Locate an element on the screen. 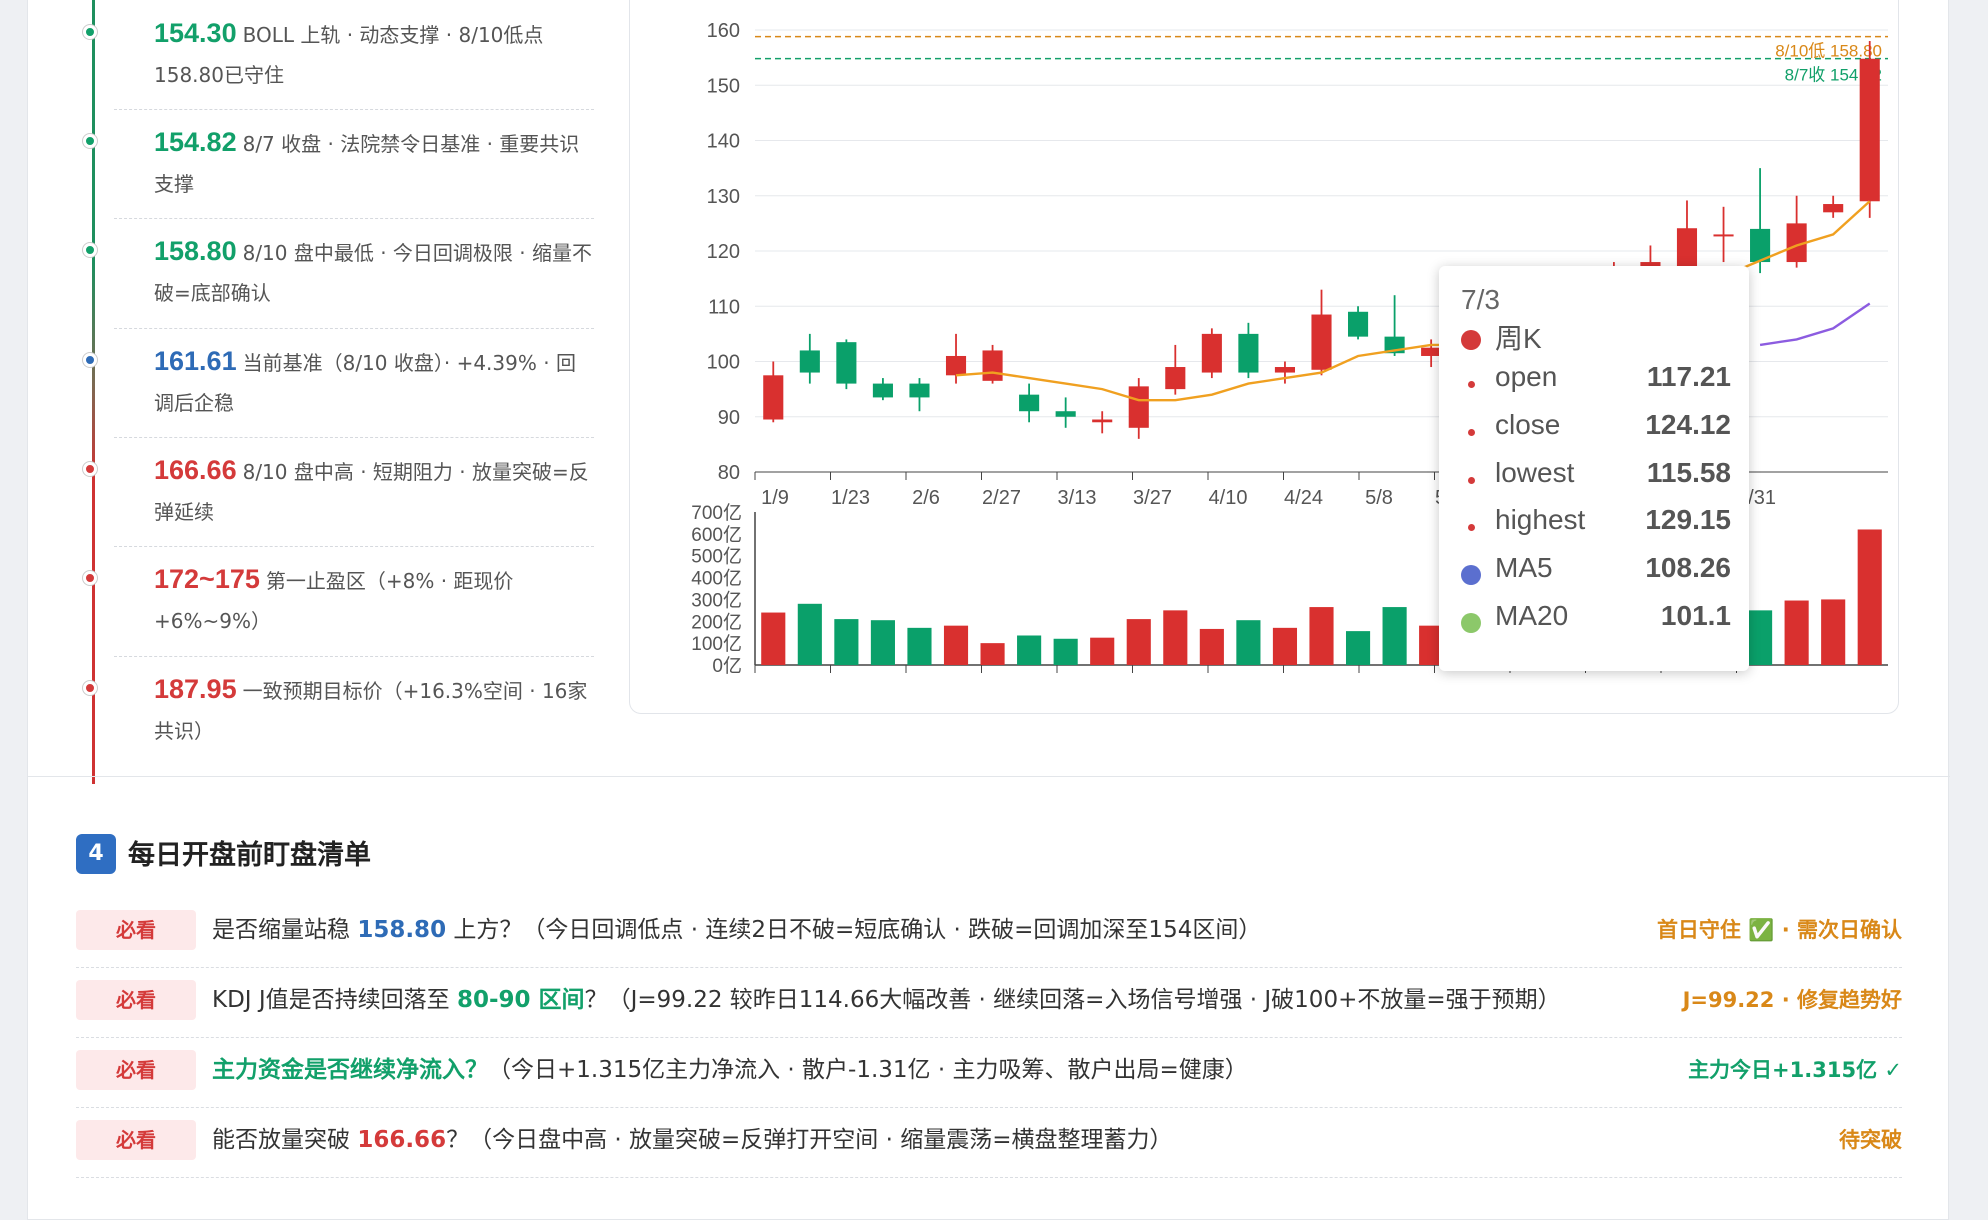 This screenshot has width=1988, height=1220. section-number-badge: 4 is located at coordinates (96, 854).